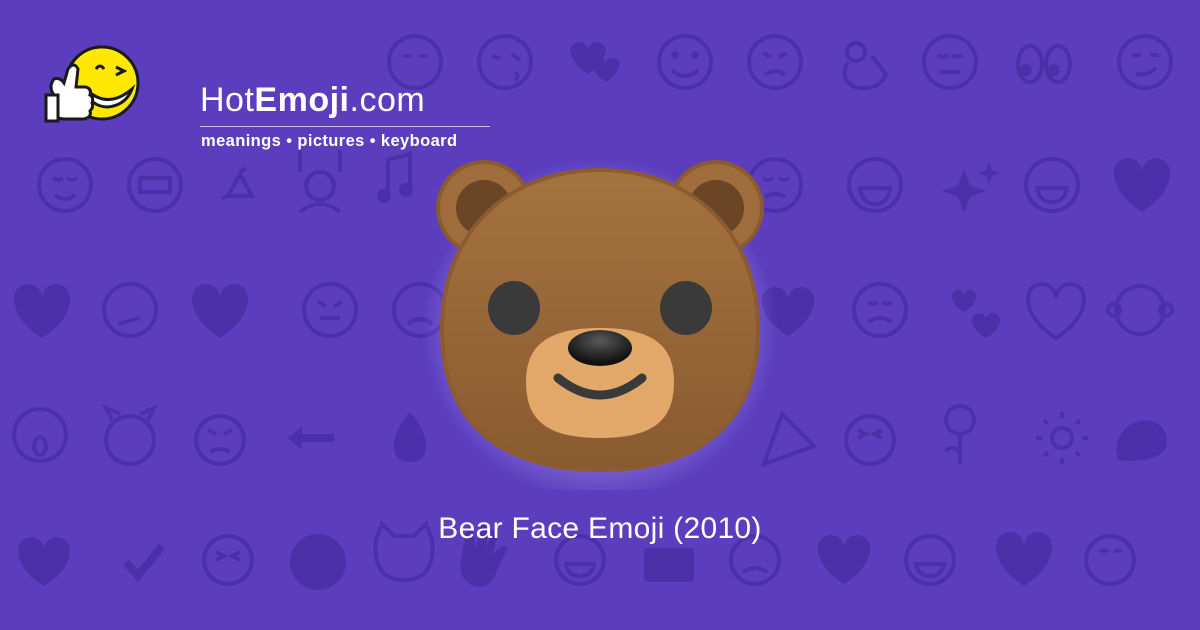  What do you see at coordinates (960, 434) in the screenshot?
I see `rose-icon` at bounding box center [960, 434].